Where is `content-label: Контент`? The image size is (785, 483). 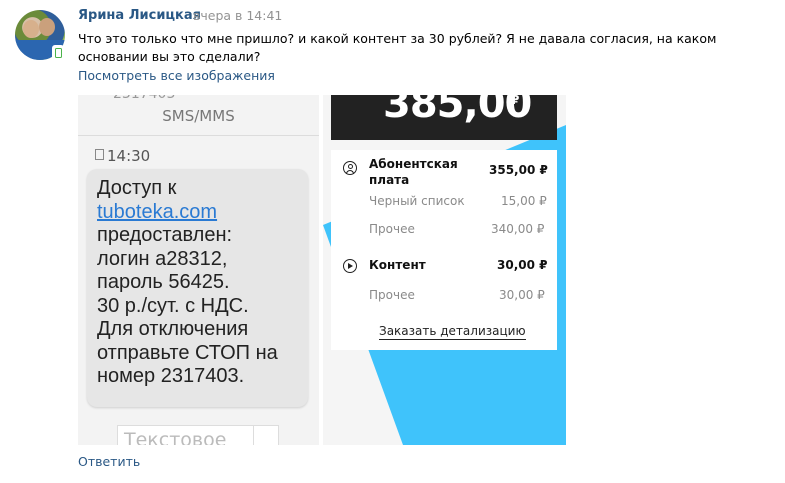 content-label: Контент is located at coordinates (397, 265).